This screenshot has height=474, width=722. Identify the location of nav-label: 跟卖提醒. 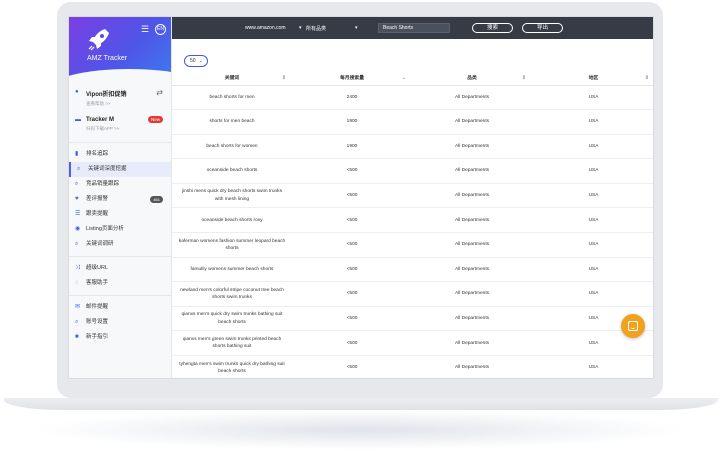
(97, 214).